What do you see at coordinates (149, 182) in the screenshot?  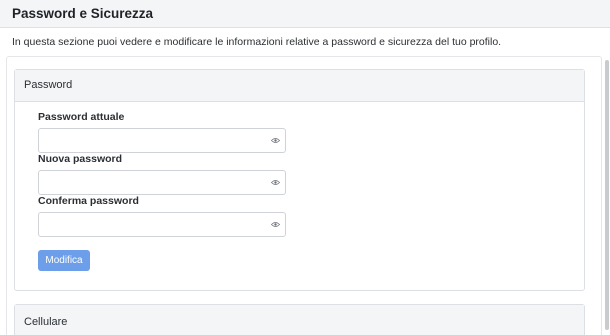 I see `new-password-input` at bounding box center [149, 182].